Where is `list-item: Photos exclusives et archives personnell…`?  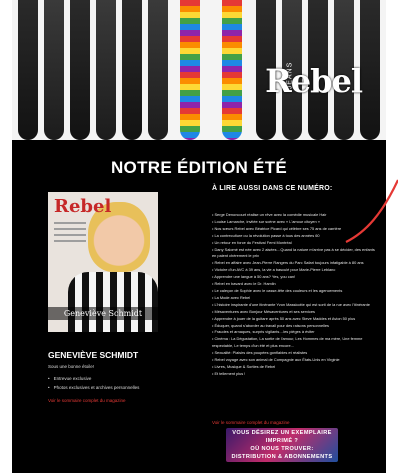
list-item: Photos exclusives et archives personnell… is located at coordinates (94, 387).